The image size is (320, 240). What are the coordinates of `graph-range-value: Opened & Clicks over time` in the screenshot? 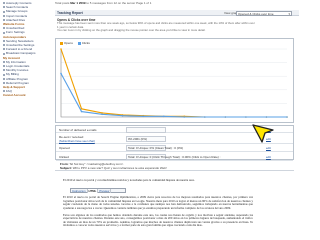 It's located at (256, 13).